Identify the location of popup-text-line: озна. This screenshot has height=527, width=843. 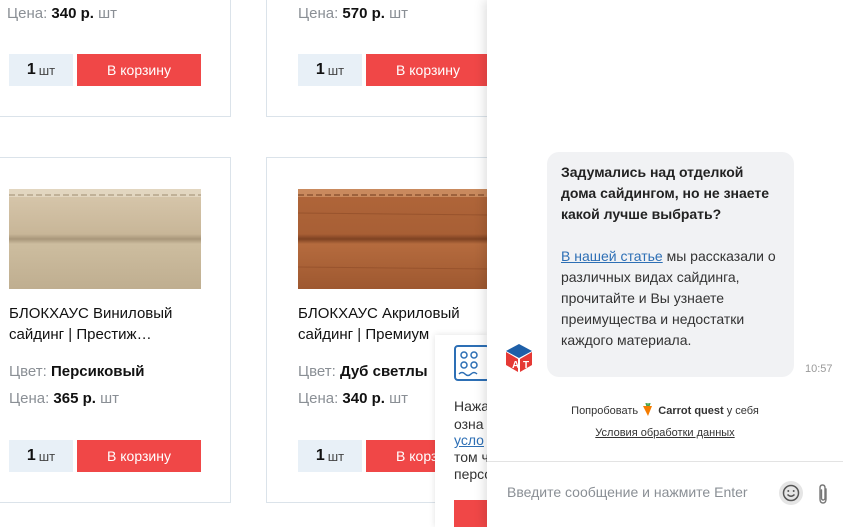
(469, 424).